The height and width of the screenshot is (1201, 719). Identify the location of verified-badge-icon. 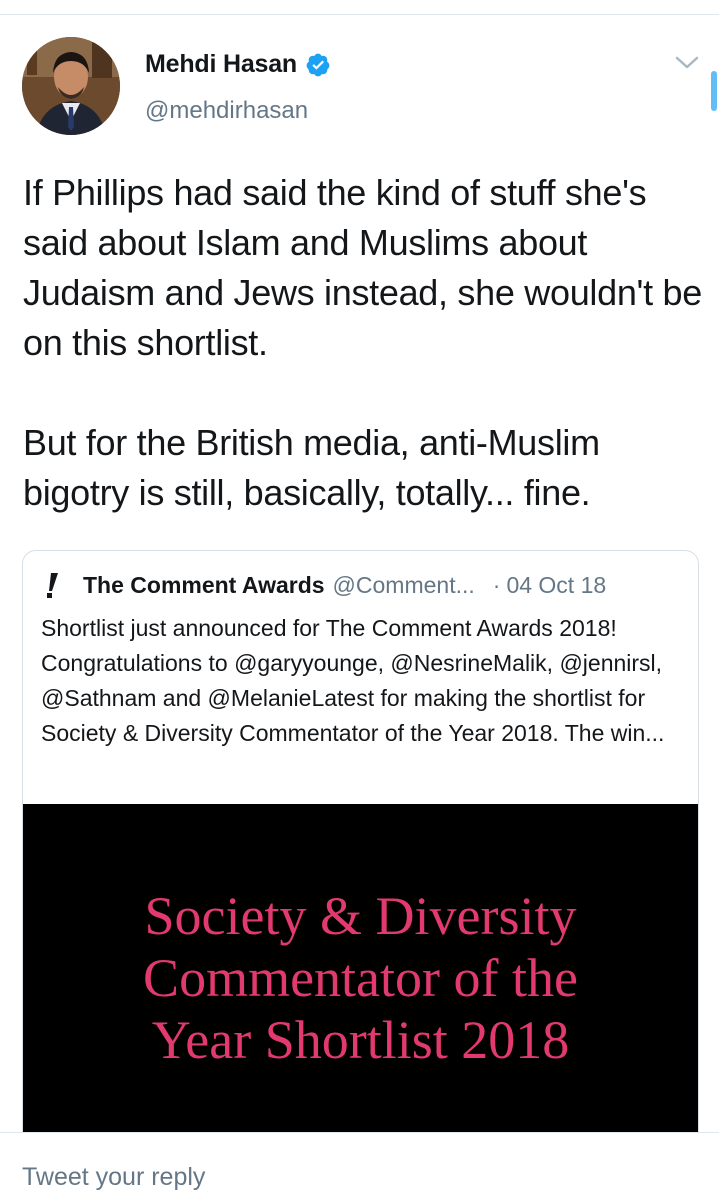
(318, 65).